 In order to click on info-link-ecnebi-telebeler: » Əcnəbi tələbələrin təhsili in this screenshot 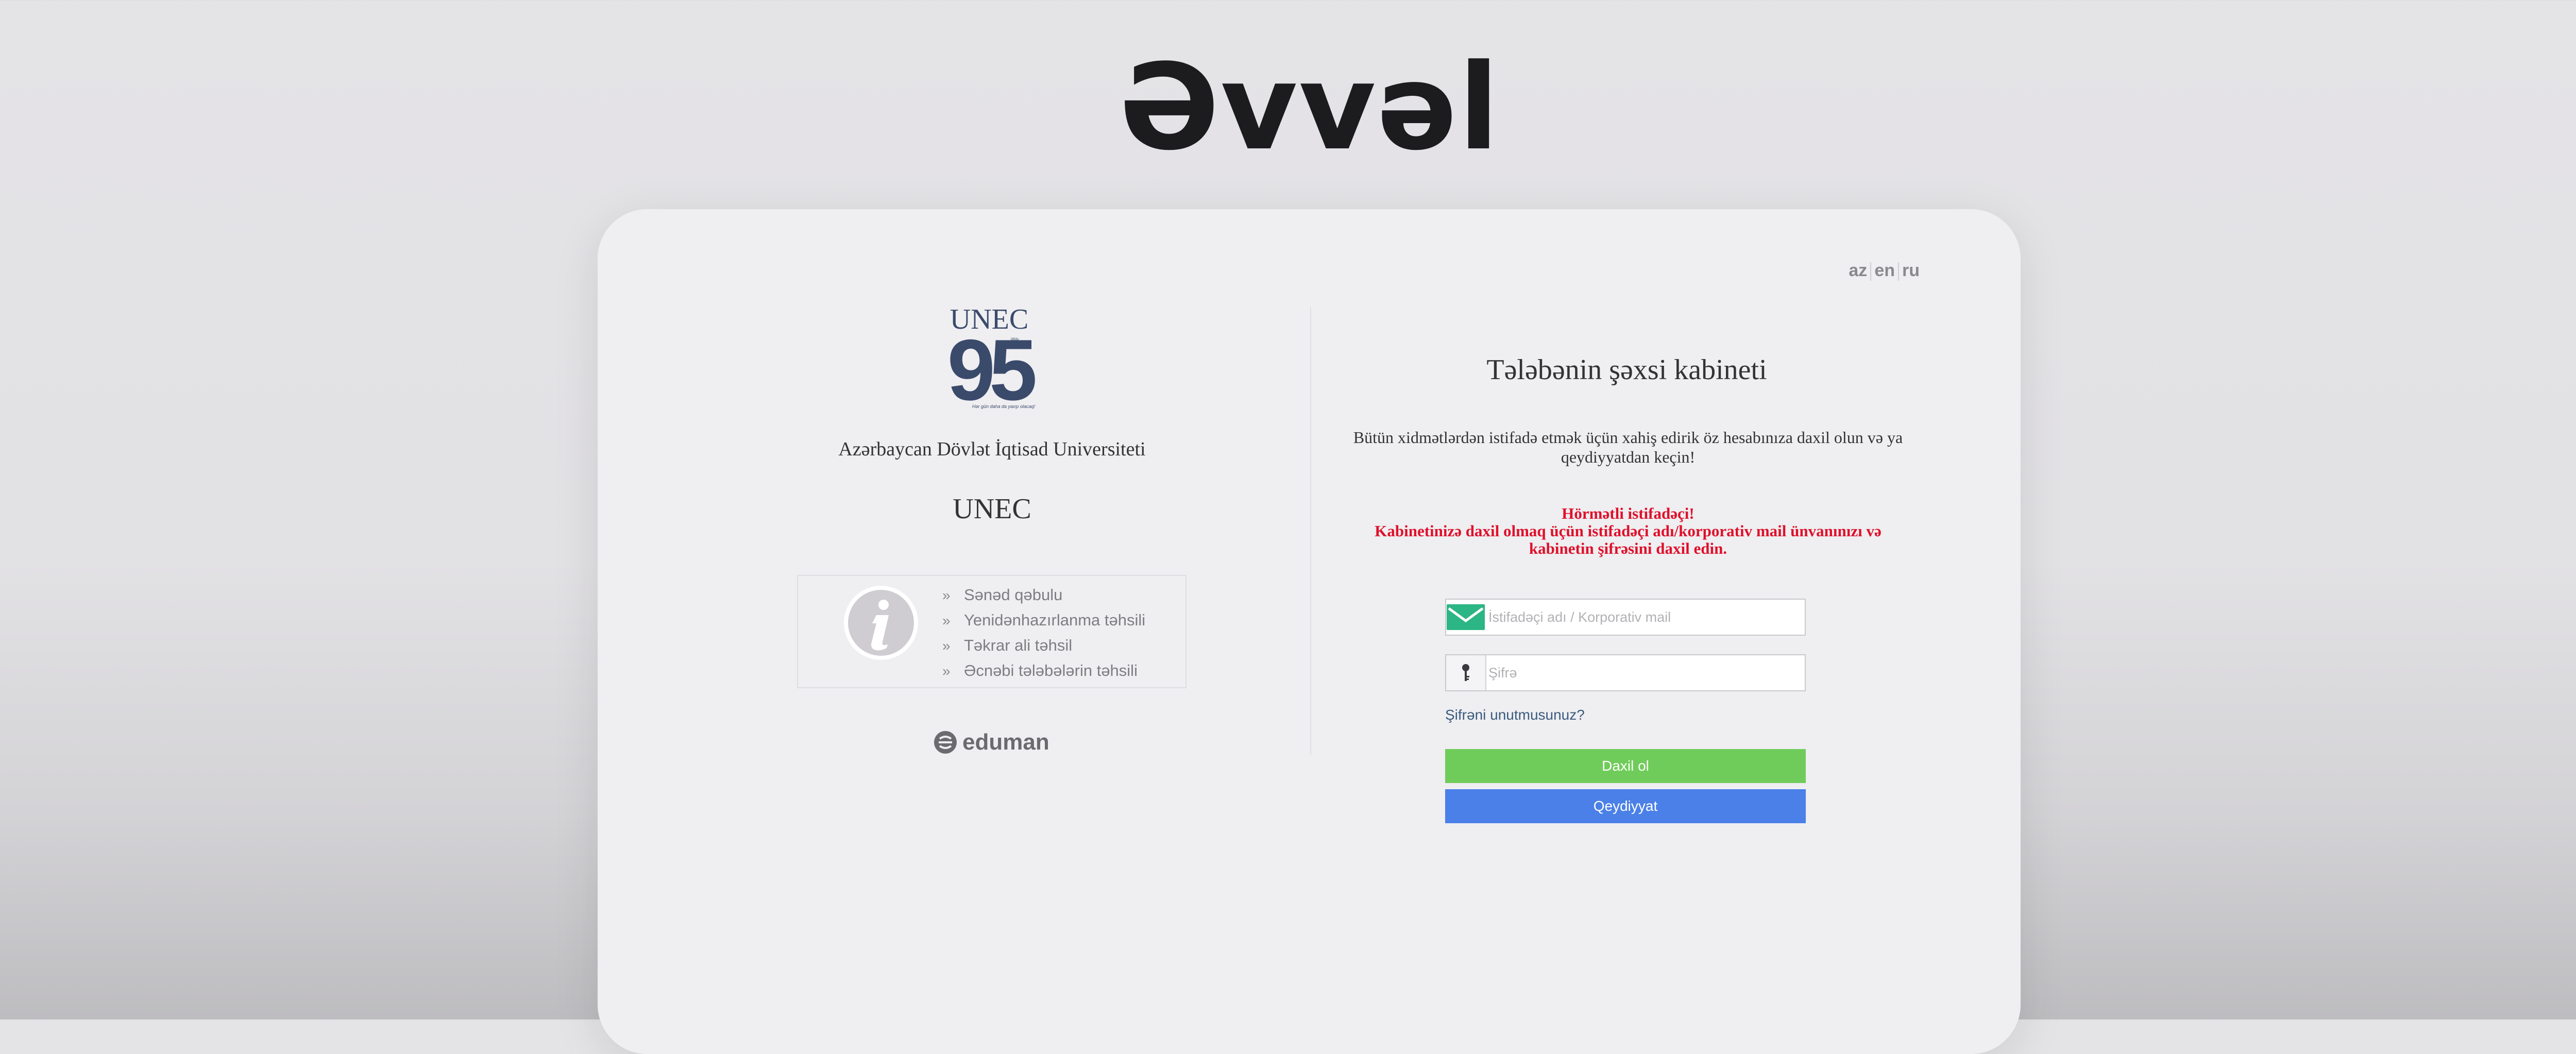, I will do `click(1043, 670)`.